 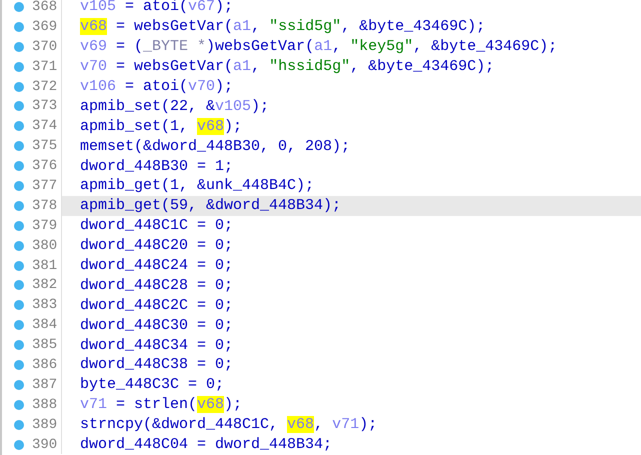 I want to click on line-number: 389, so click(x=45, y=425).